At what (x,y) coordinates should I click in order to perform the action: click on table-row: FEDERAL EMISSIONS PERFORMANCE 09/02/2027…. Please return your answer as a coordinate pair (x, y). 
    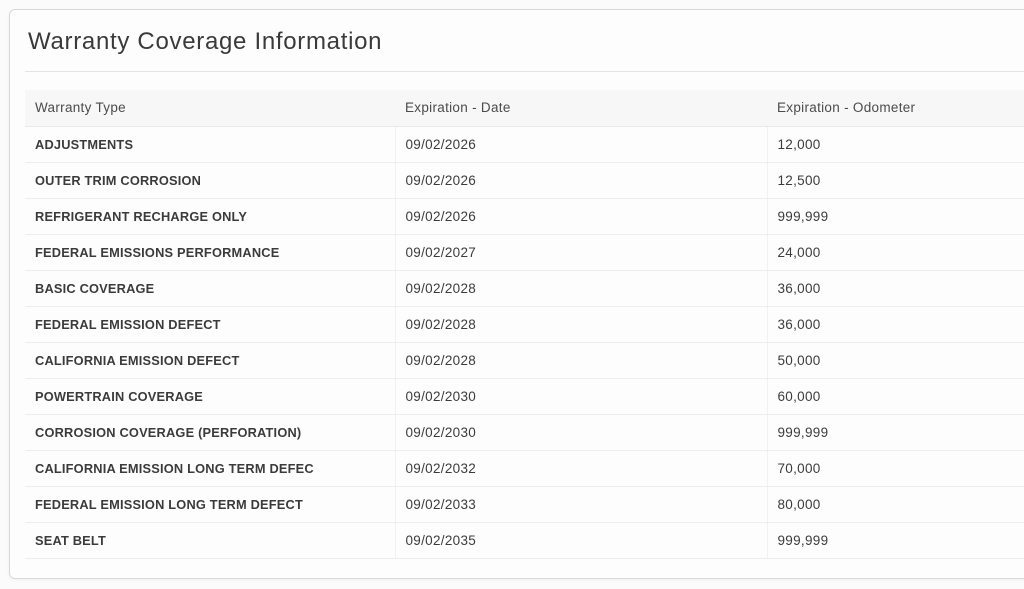
    Looking at the image, I should click on (524, 252).